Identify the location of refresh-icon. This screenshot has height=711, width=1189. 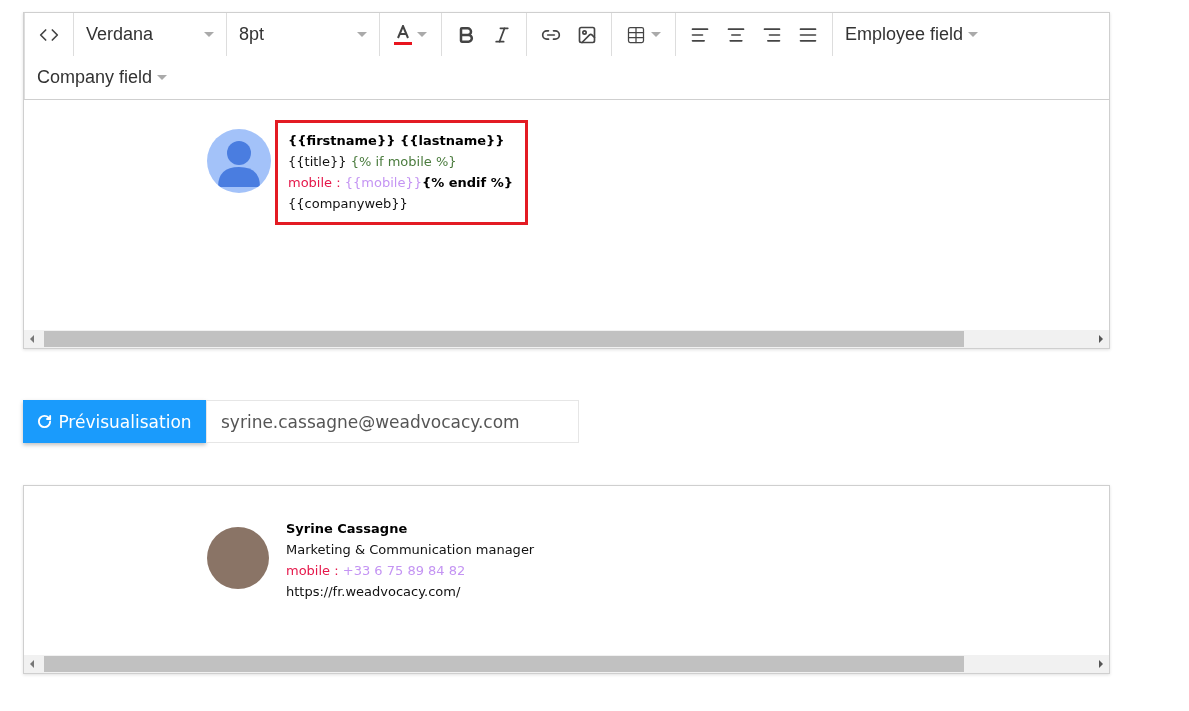
(45, 421).